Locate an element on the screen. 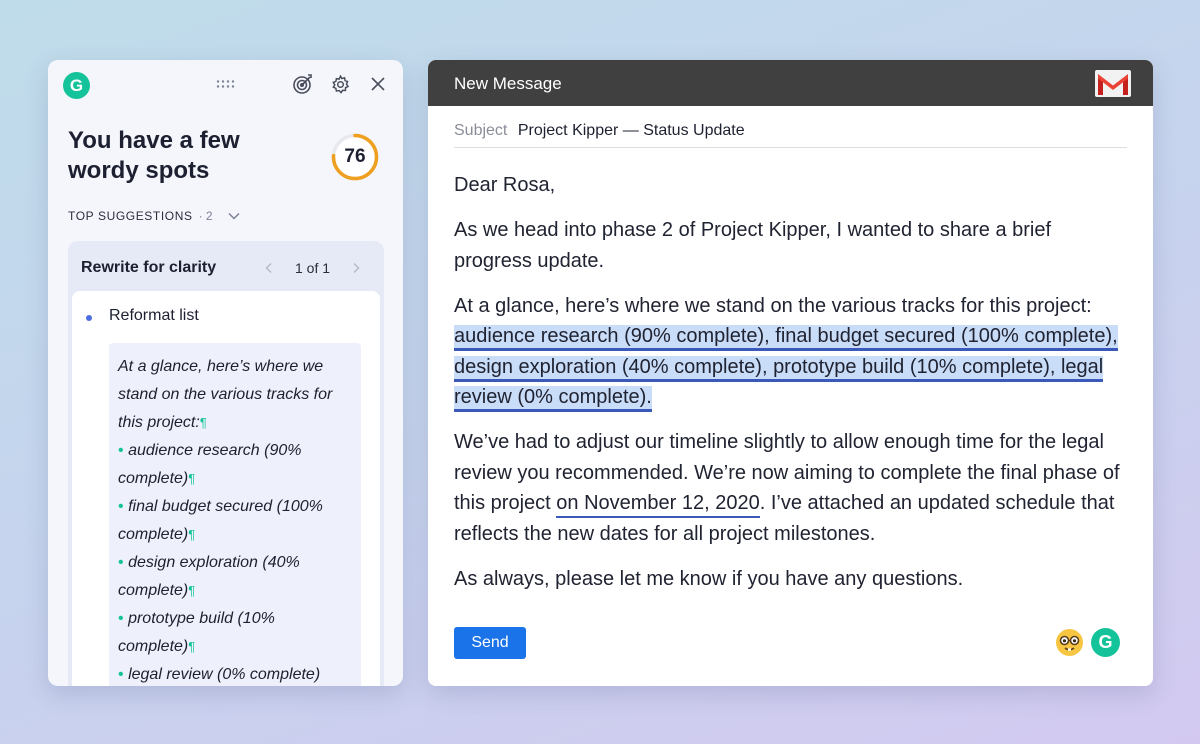 This screenshot has height=744, width=1200. goals-target-icon is located at coordinates (303, 84).